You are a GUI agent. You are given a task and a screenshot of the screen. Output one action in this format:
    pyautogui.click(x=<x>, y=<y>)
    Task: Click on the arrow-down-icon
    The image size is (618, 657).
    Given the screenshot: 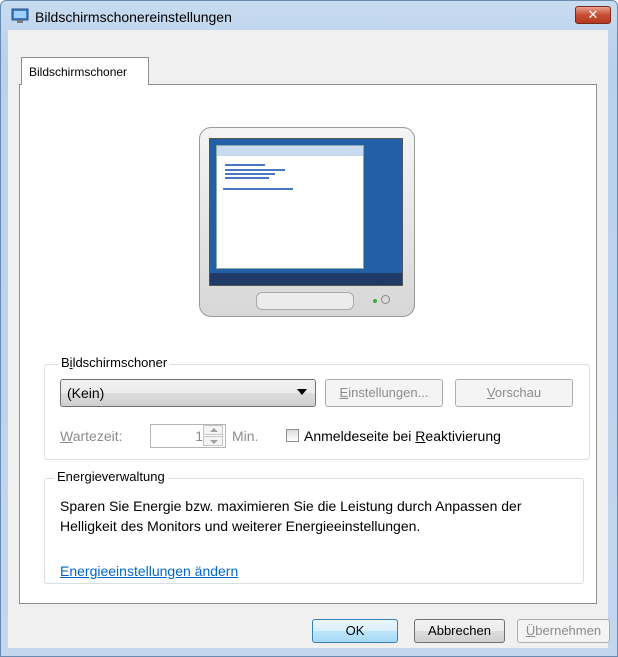 What is the action you would take?
    pyautogui.click(x=214, y=442)
    